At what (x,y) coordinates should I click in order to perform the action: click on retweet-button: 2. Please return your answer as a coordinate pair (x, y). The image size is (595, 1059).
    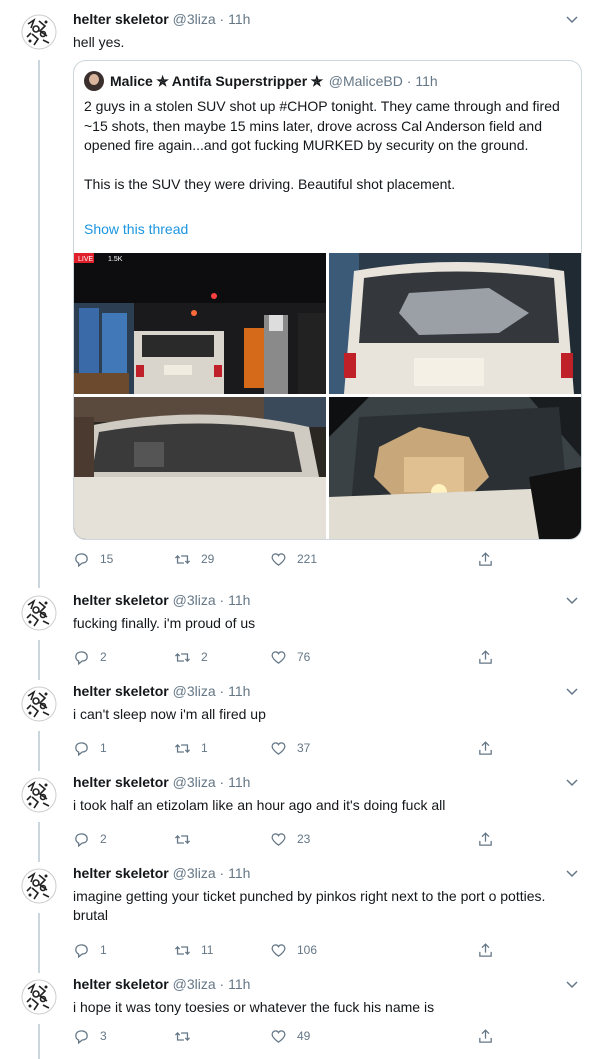
    Looking at the image, I should click on (191, 657).